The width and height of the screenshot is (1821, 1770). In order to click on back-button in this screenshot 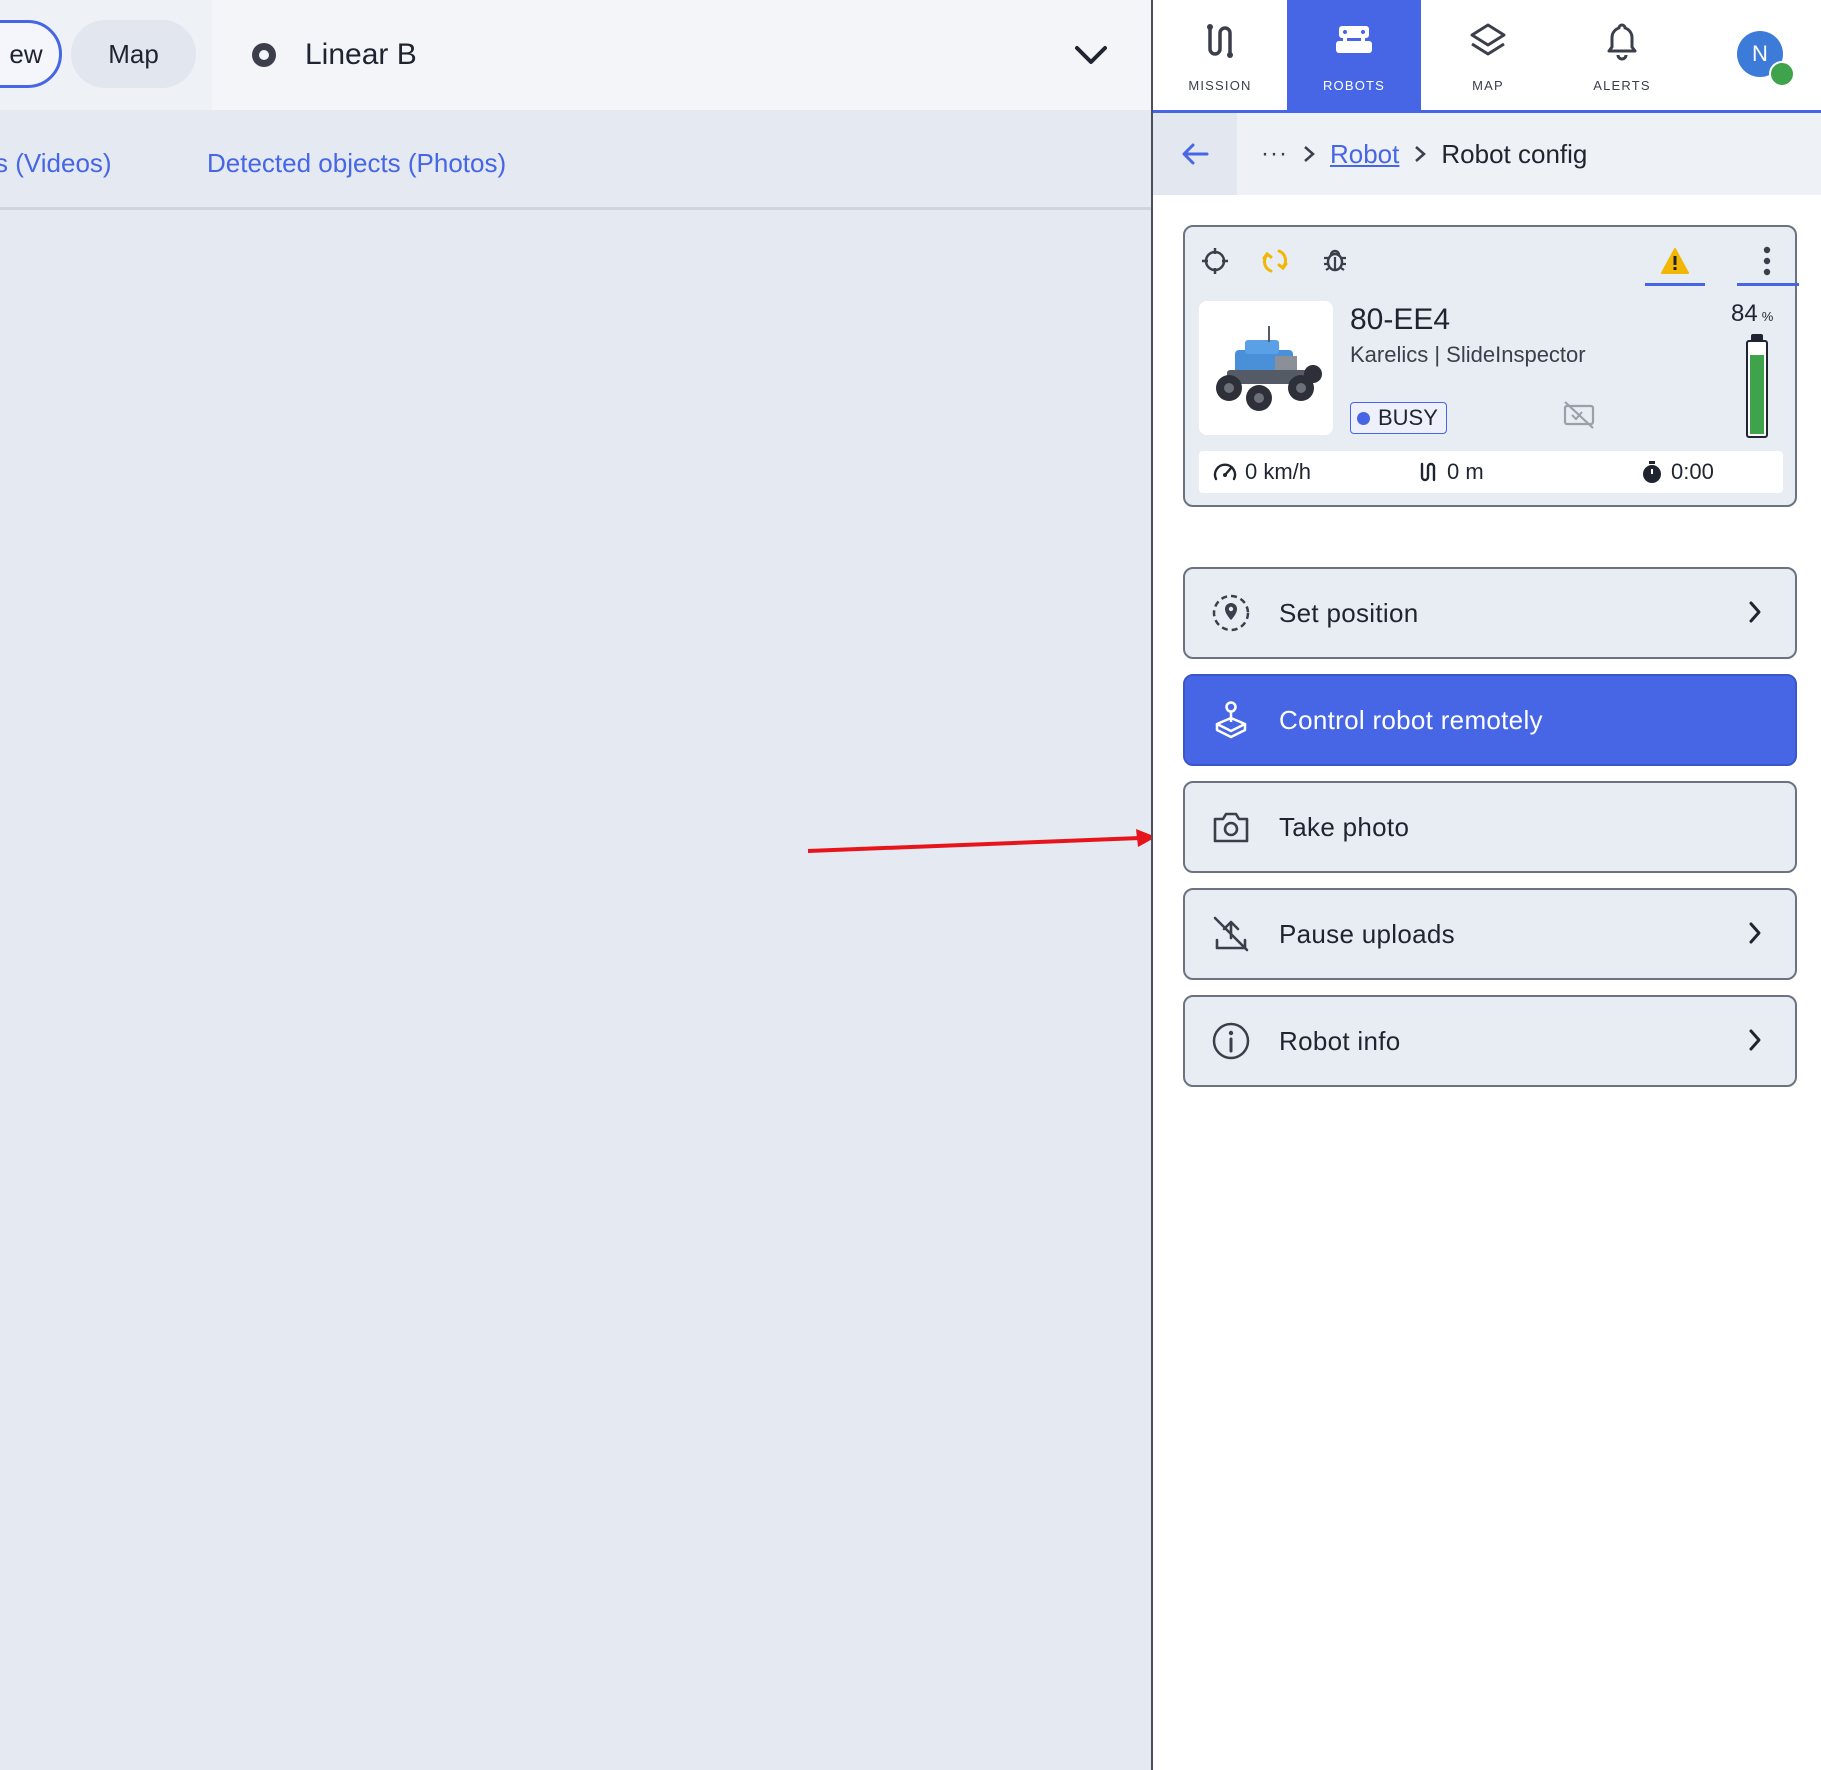, I will do `click(1195, 154)`.